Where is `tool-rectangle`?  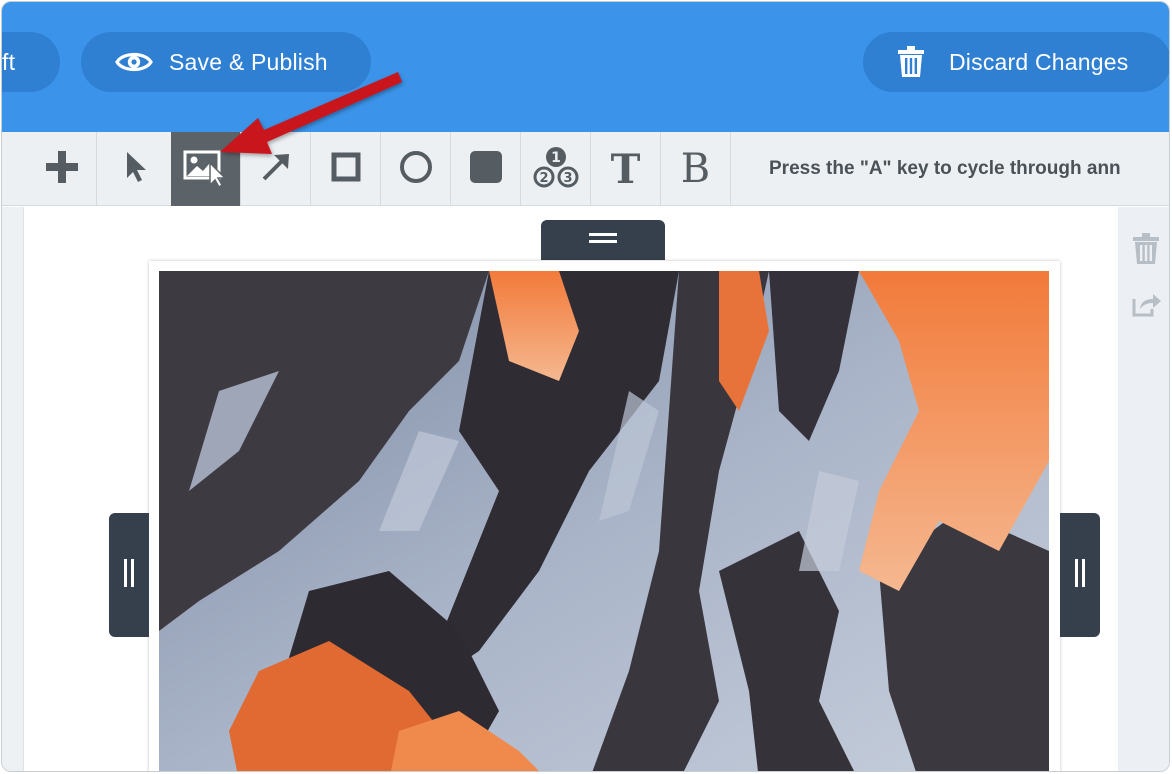 tool-rectangle is located at coordinates (346, 169).